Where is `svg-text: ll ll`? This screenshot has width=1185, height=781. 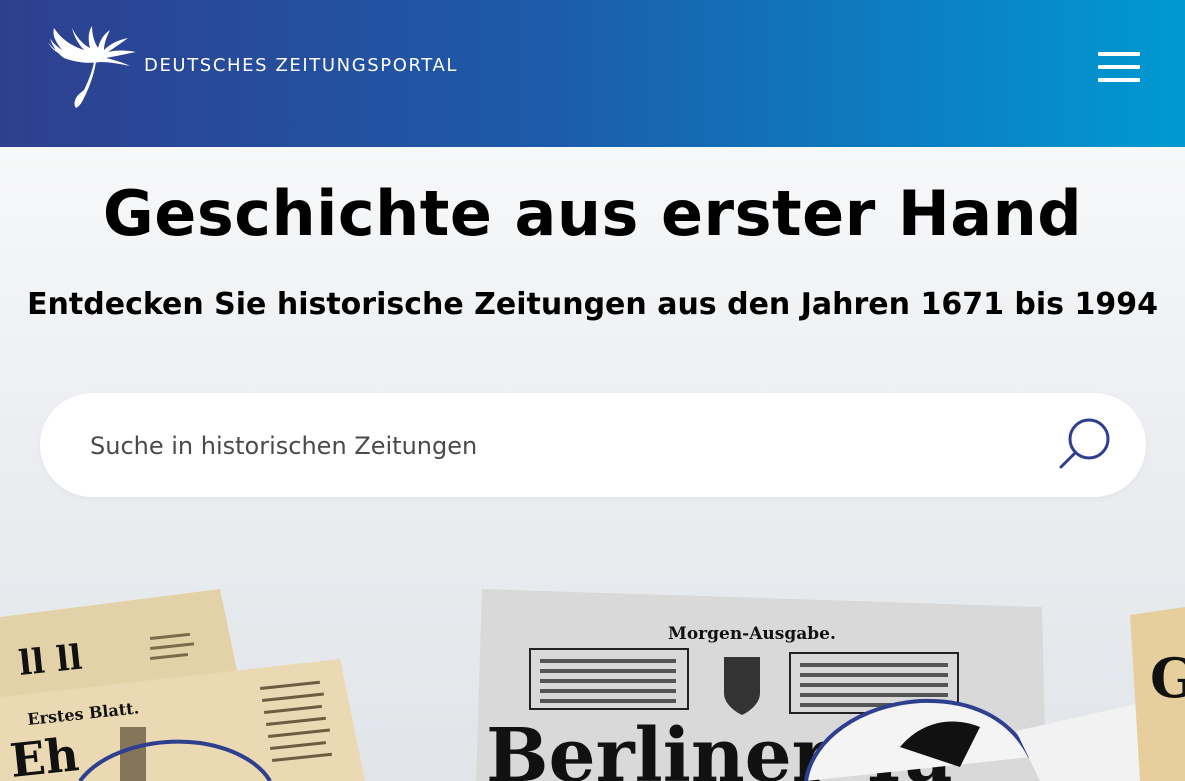
svg-text: ll ll is located at coordinates (50, 661).